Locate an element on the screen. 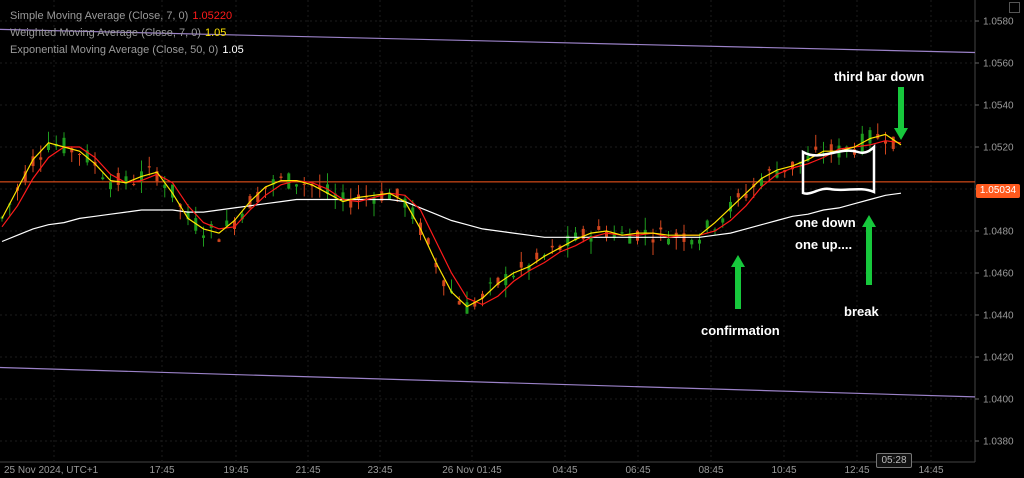 Image resolution: width=1024 pixels, height=478 pixels. annotation-layer is located at coordinates (819, 198).